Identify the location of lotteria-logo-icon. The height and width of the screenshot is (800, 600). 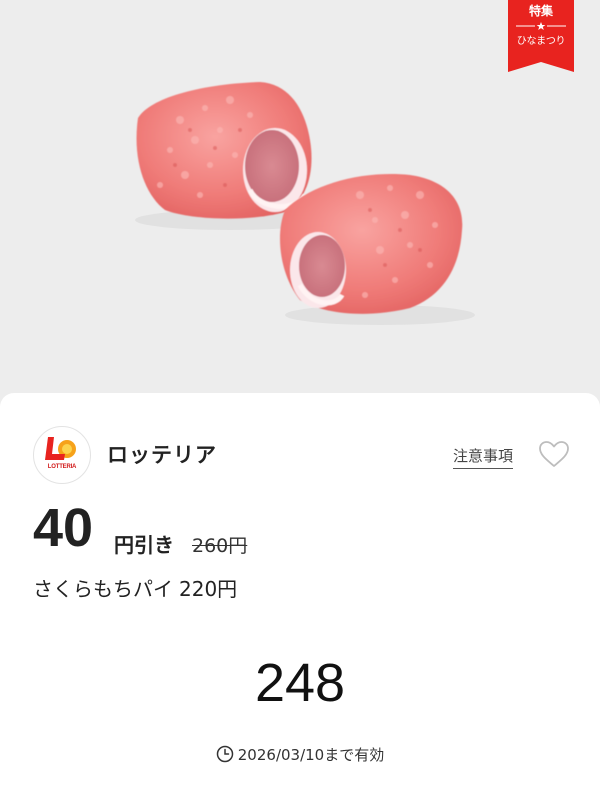
(60, 448).